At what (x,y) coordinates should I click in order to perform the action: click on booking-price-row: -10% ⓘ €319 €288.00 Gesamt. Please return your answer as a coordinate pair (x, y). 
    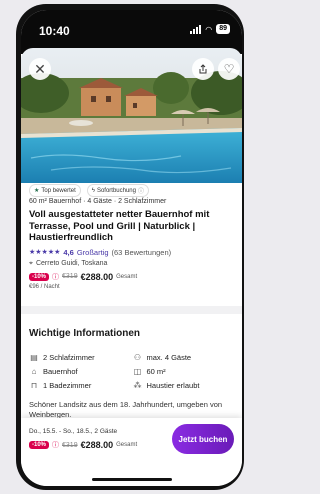
    Looking at the image, I should click on (83, 445).